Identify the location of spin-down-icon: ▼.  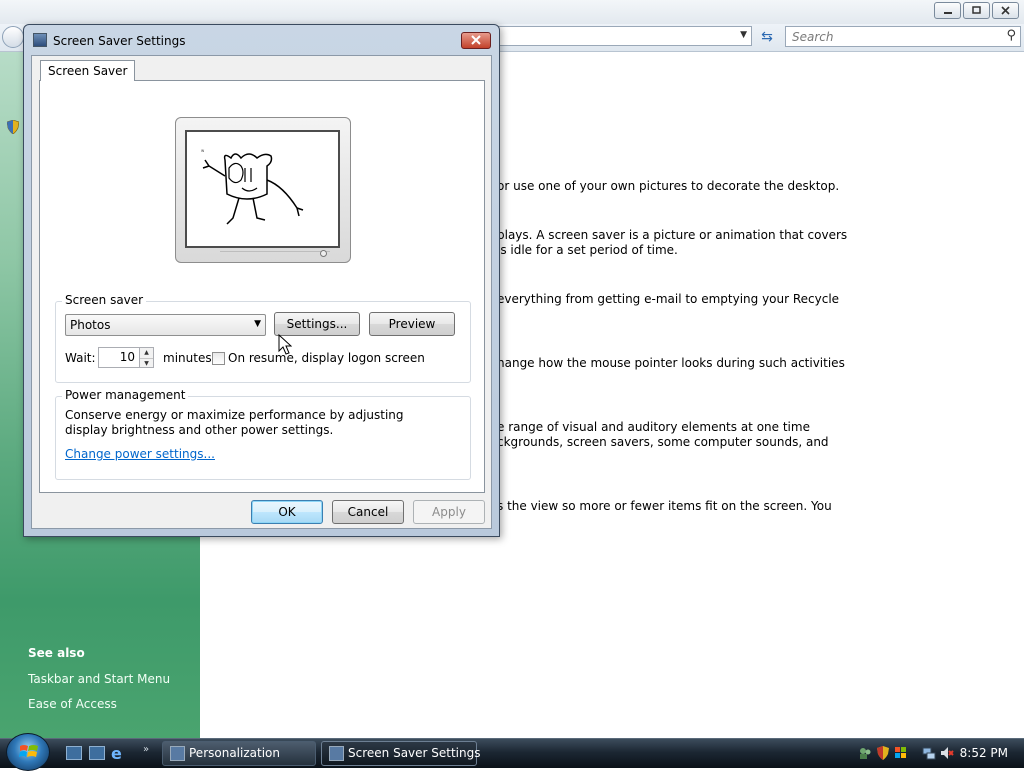
(146, 362).